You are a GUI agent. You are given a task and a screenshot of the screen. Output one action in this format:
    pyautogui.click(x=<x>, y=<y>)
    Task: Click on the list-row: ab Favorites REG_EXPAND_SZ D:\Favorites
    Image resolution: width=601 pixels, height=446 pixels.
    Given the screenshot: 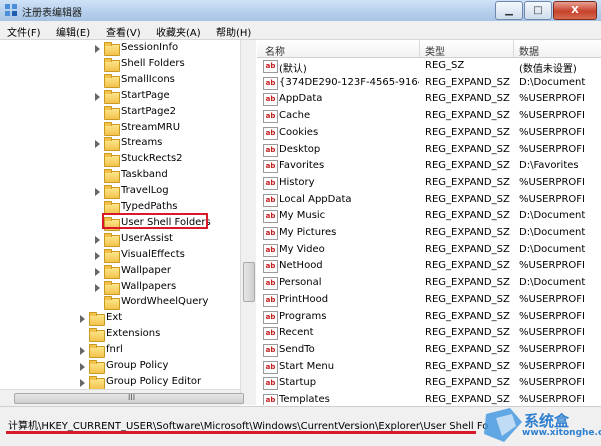 What is the action you would take?
    pyautogui.click(x=429, y=166)
    